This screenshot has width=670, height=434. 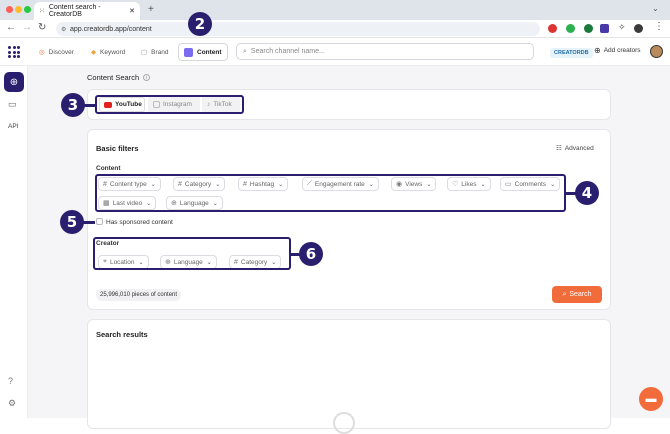 I want to click on browser-tab: ⁙ Content search - CreatorDB ✕, so click(x=87, y=11).